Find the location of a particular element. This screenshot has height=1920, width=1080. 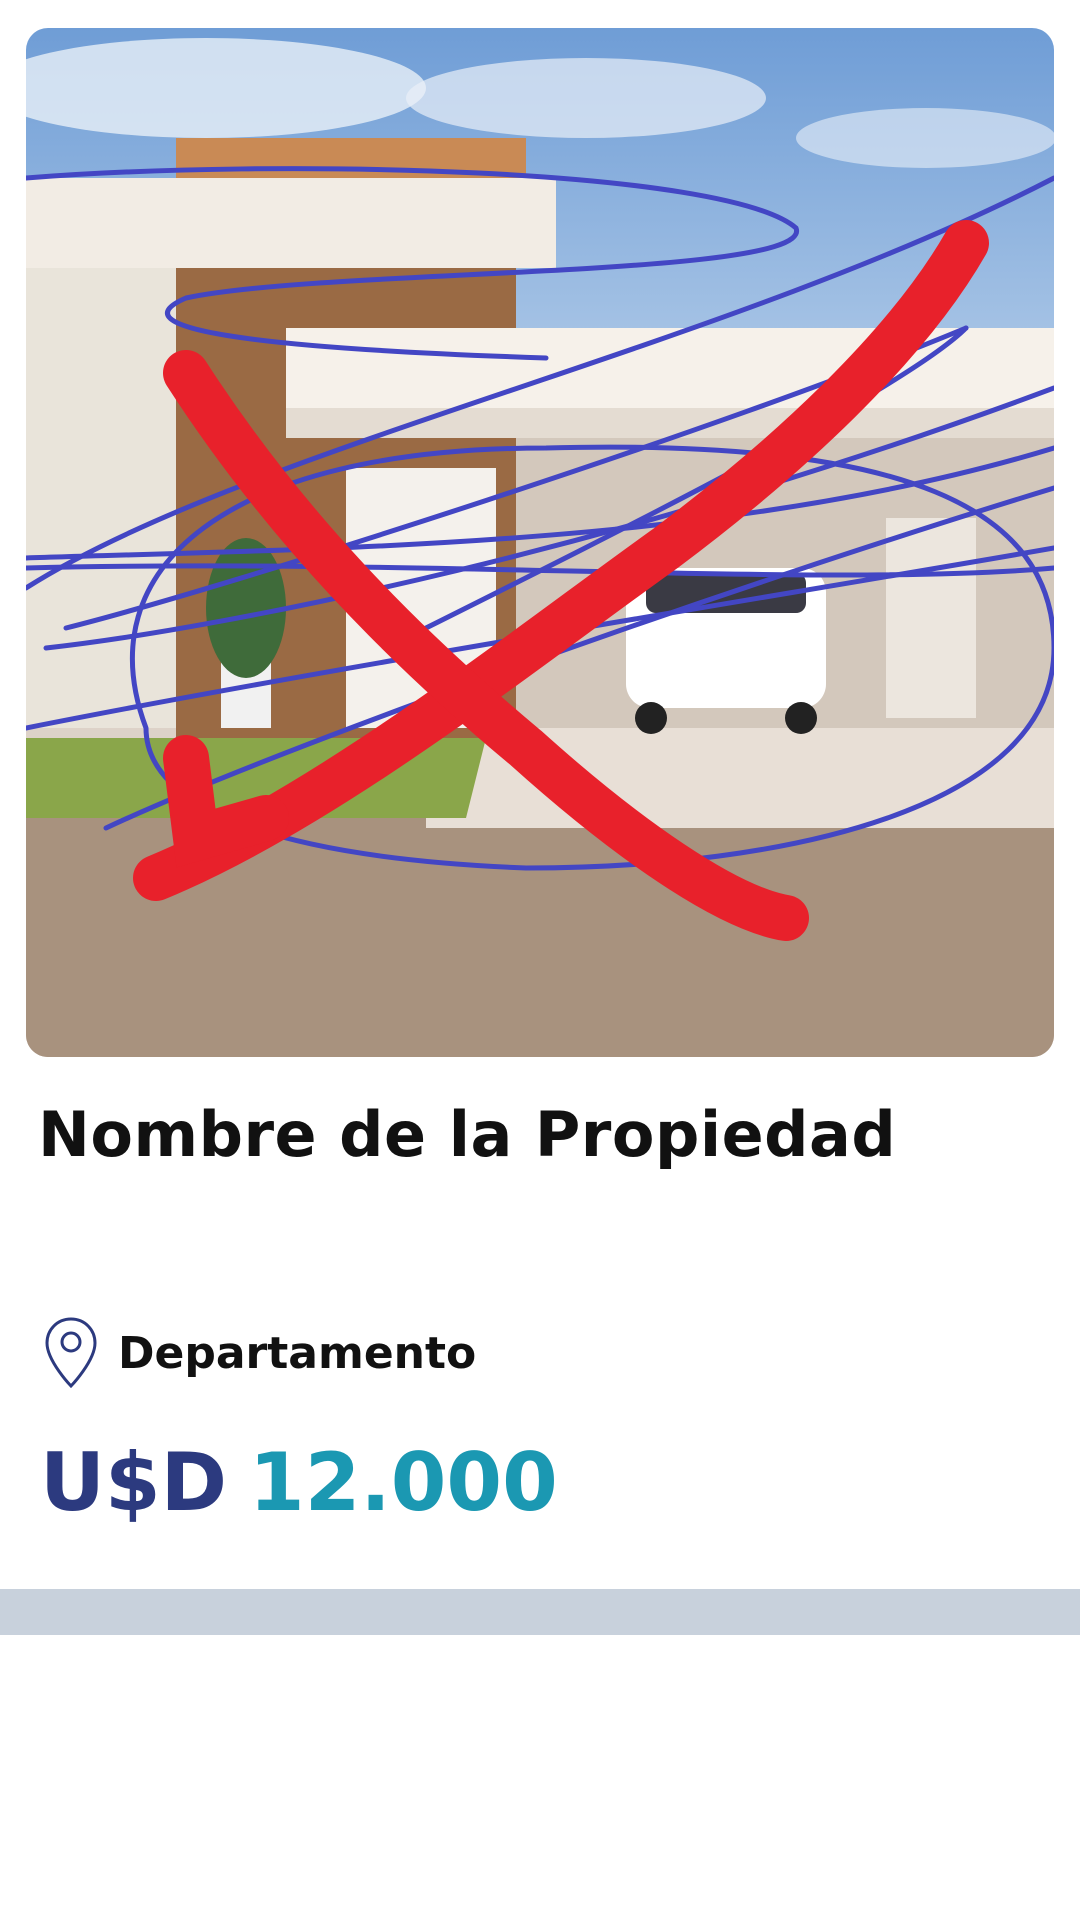

section-divider is located at coordinates (540, 1612).